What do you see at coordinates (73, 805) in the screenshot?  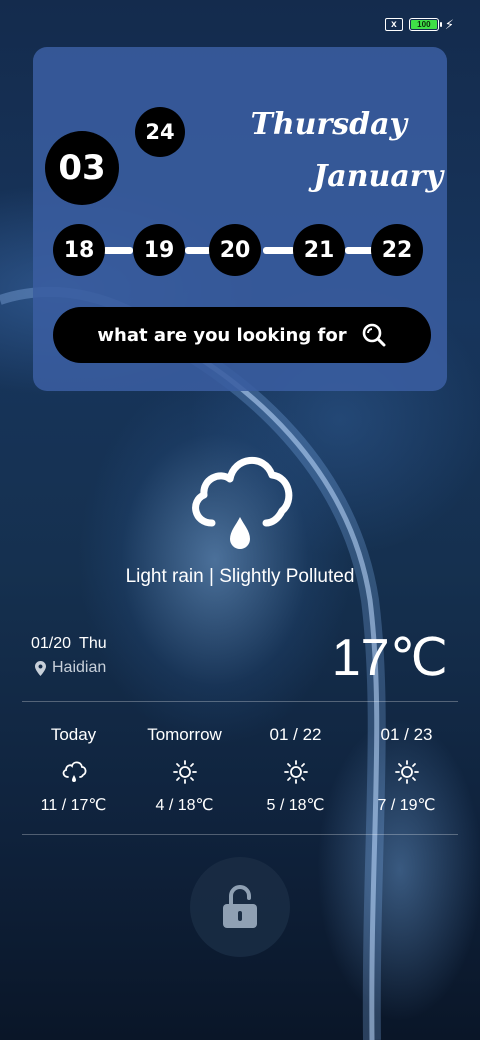 I see `forecast-range: 11 / 17℃` at bounding box center [73, 805].